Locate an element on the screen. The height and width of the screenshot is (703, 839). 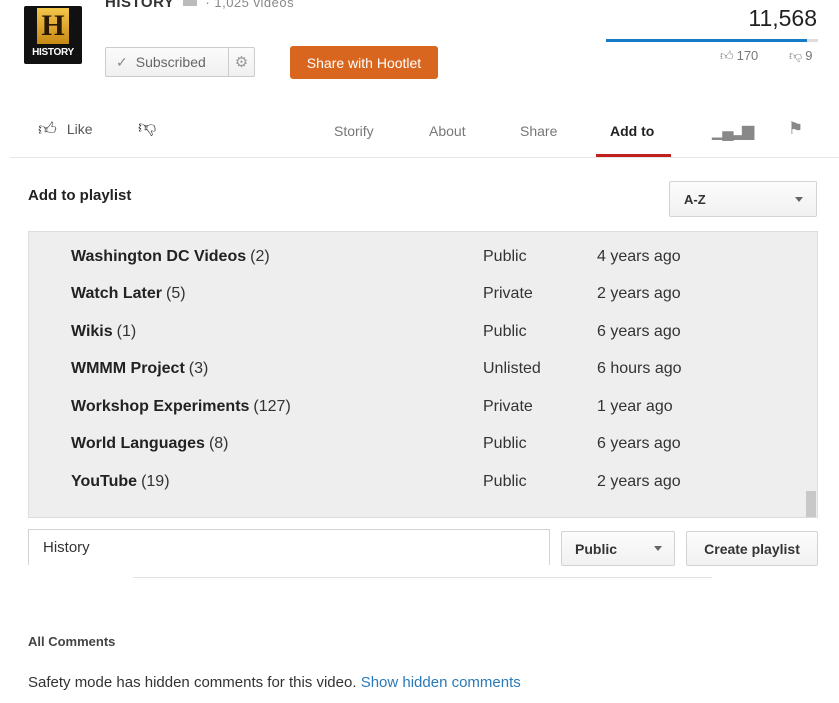
like-button: 👍︎ Like is located at coordinates (65, 129).